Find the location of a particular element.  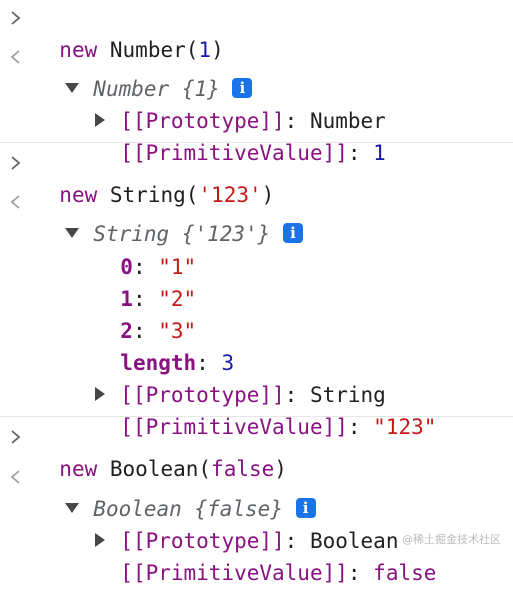

property-row: 1: "2" is located at coordinates (158, 299).